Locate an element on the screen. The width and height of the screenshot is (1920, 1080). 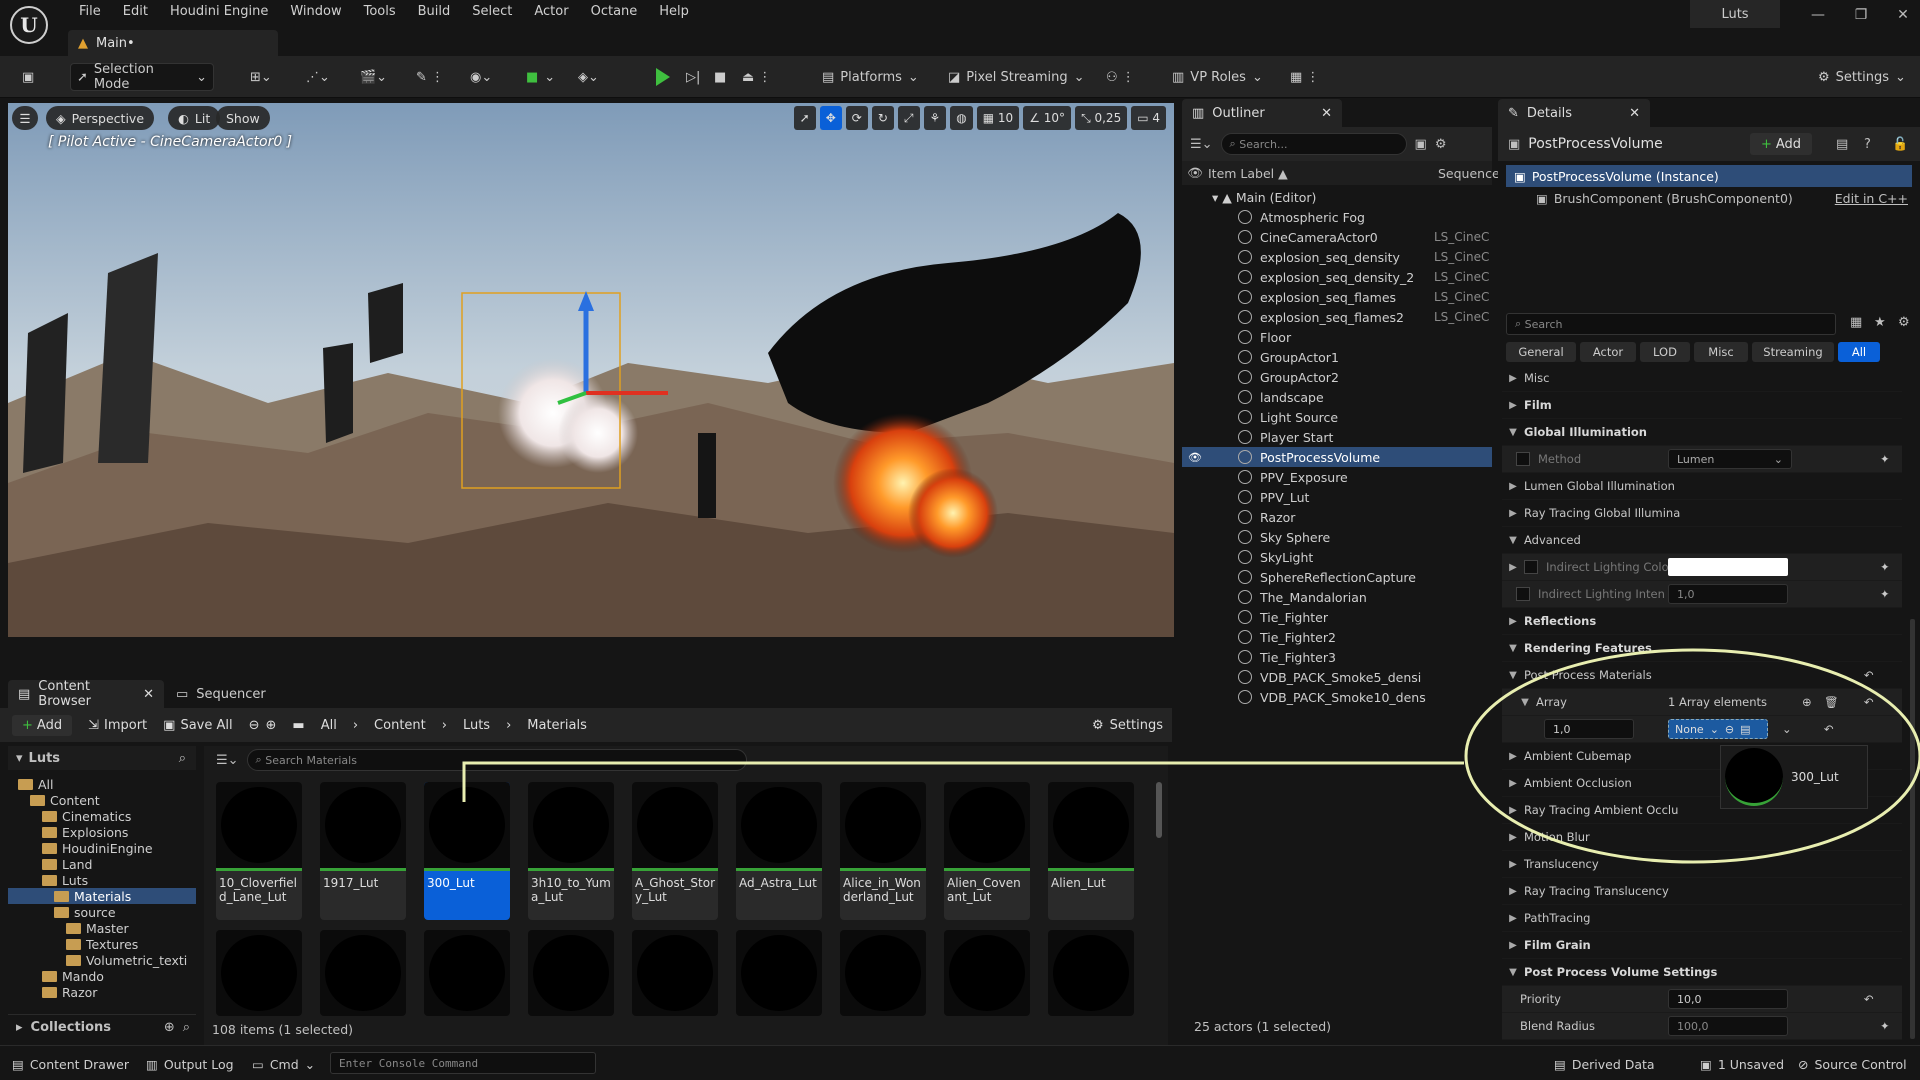
layers-icon: ◈⌄ is located at coordinates (588, 77).